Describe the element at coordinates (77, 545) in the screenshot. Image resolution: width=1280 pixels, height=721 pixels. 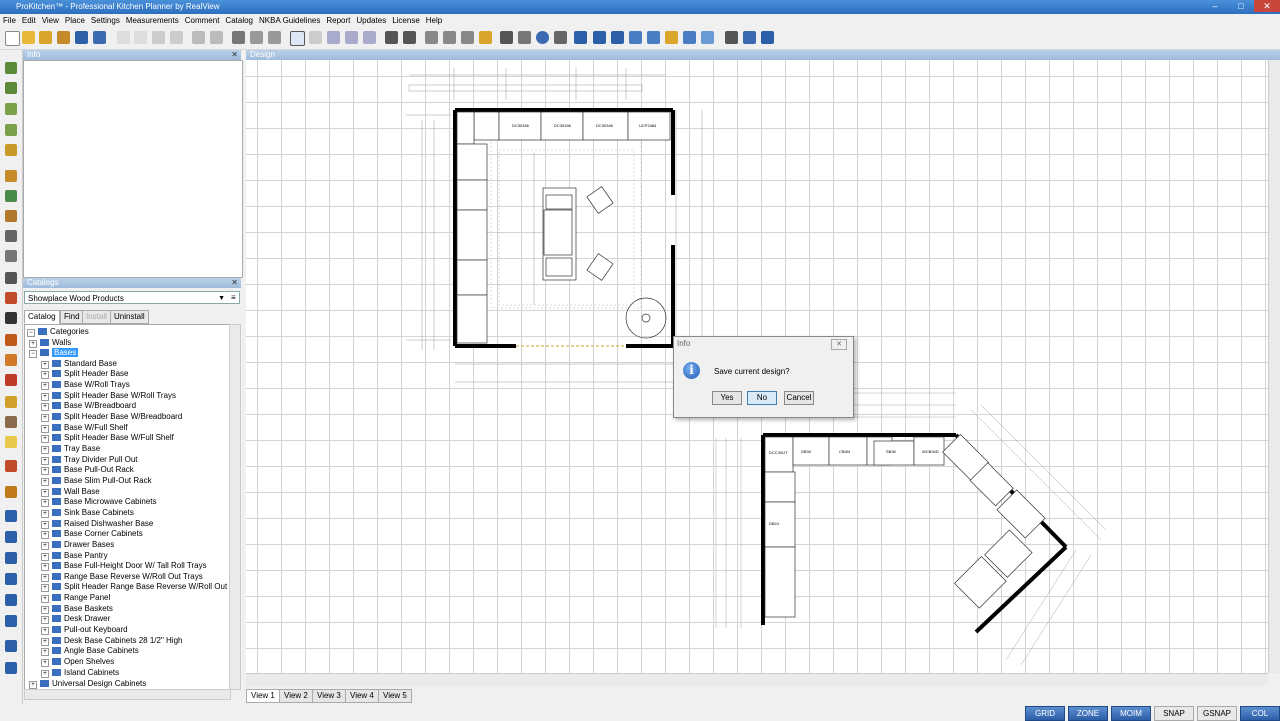
I see `tree-item-base-category: + Drawer Bases` at that location.